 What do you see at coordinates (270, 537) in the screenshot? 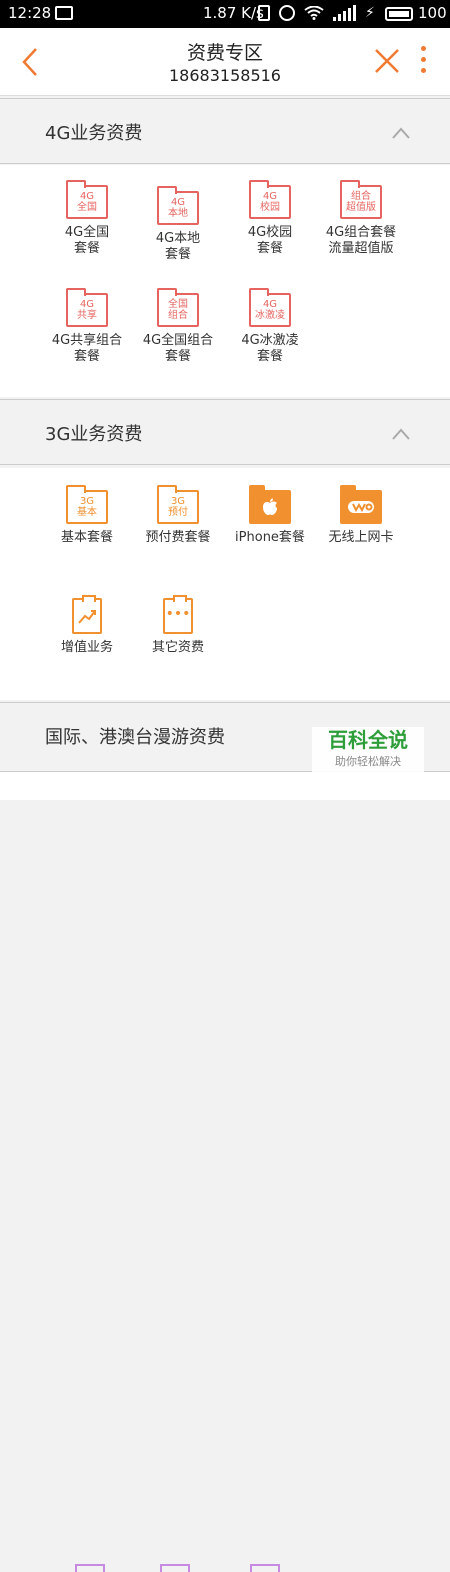
I see `item-label: iPhone套餐` at bounding box center [270, 537].